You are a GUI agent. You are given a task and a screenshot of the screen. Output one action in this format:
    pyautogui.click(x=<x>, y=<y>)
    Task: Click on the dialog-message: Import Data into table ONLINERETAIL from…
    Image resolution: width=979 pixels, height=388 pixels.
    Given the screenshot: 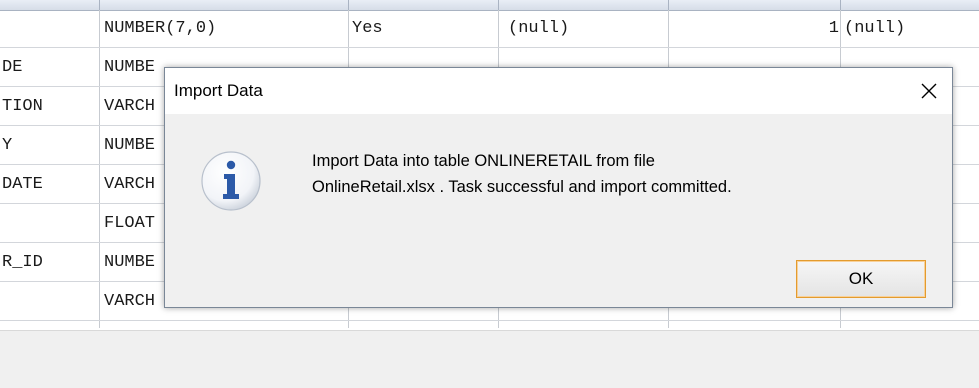 What is the action you would take?
    pyautogui.click(x=612, y=174)
    